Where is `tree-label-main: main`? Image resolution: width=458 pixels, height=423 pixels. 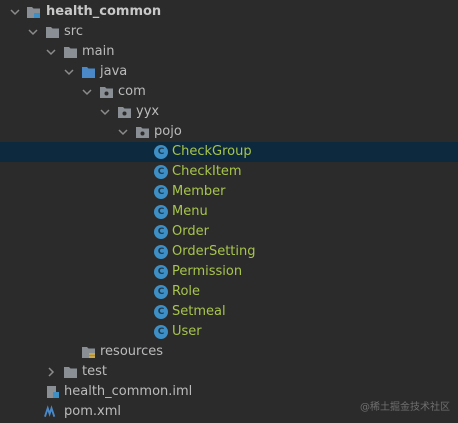
tree-label-main: main is located at coordinates (98, 51).